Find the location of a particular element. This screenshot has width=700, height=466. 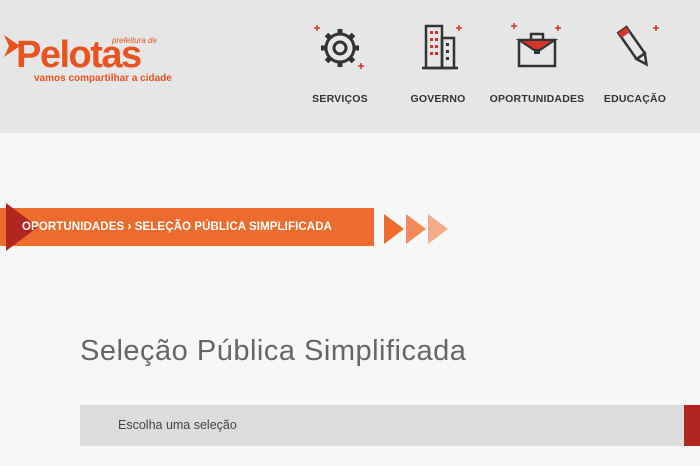

nav-item-oportunidades: OPORTUNIDADES is located at coordinates (537, 65).